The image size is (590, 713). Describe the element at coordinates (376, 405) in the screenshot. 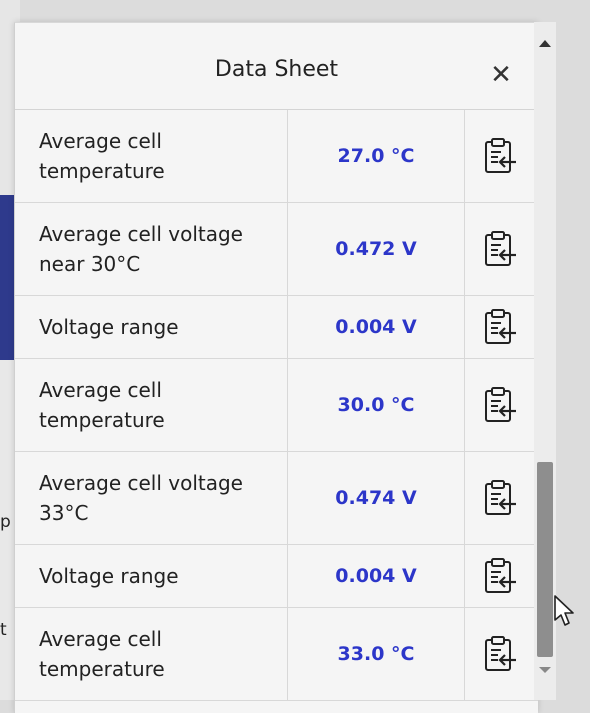

I see `row-value: 30.0 °C` at that location.